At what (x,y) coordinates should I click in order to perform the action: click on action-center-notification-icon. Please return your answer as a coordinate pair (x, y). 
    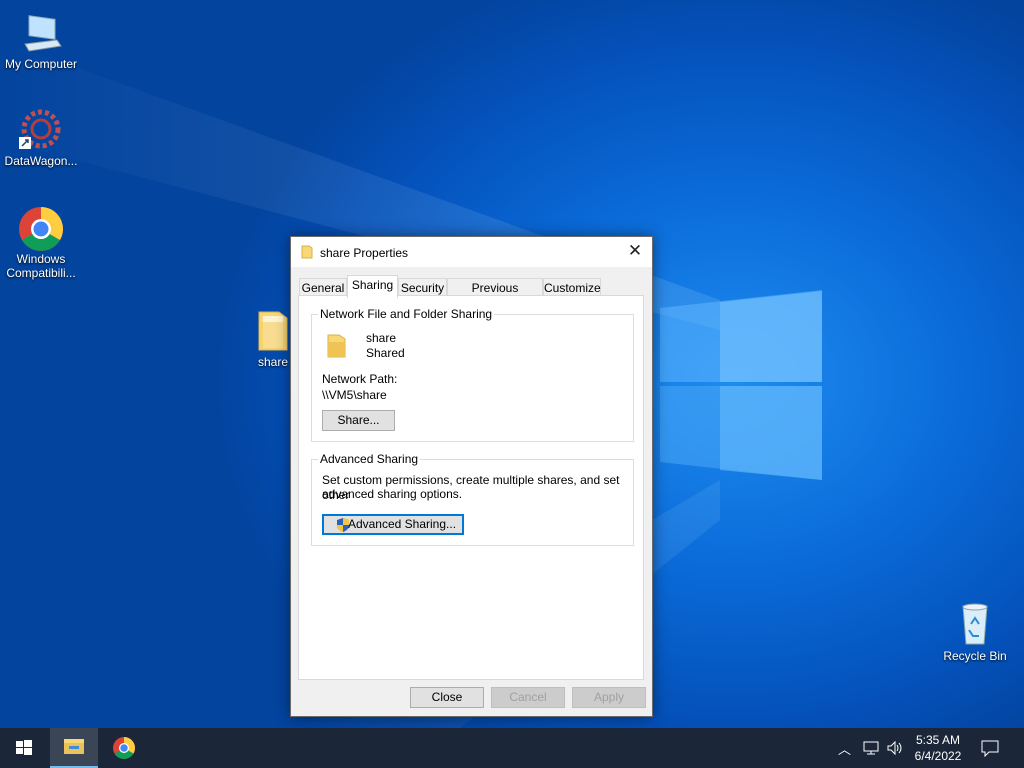
    Looking at the image, I should click on (990, 749).